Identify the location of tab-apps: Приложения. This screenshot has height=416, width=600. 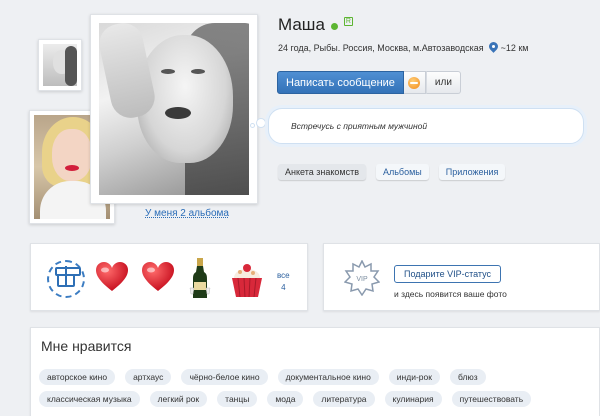
(472, 172).